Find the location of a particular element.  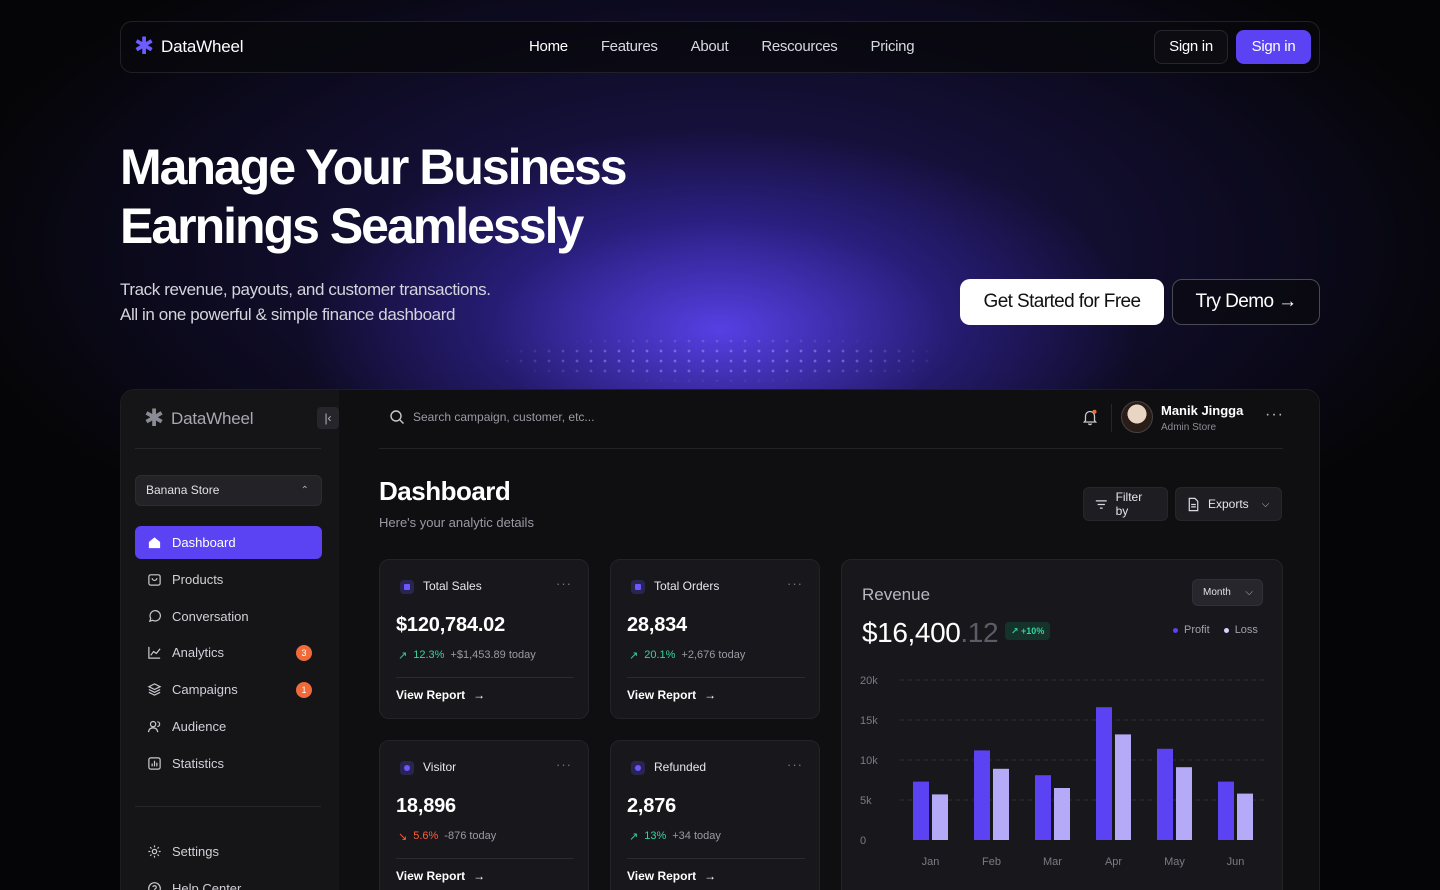

filter-button: Filter by is located at coordinates (1125, 504).